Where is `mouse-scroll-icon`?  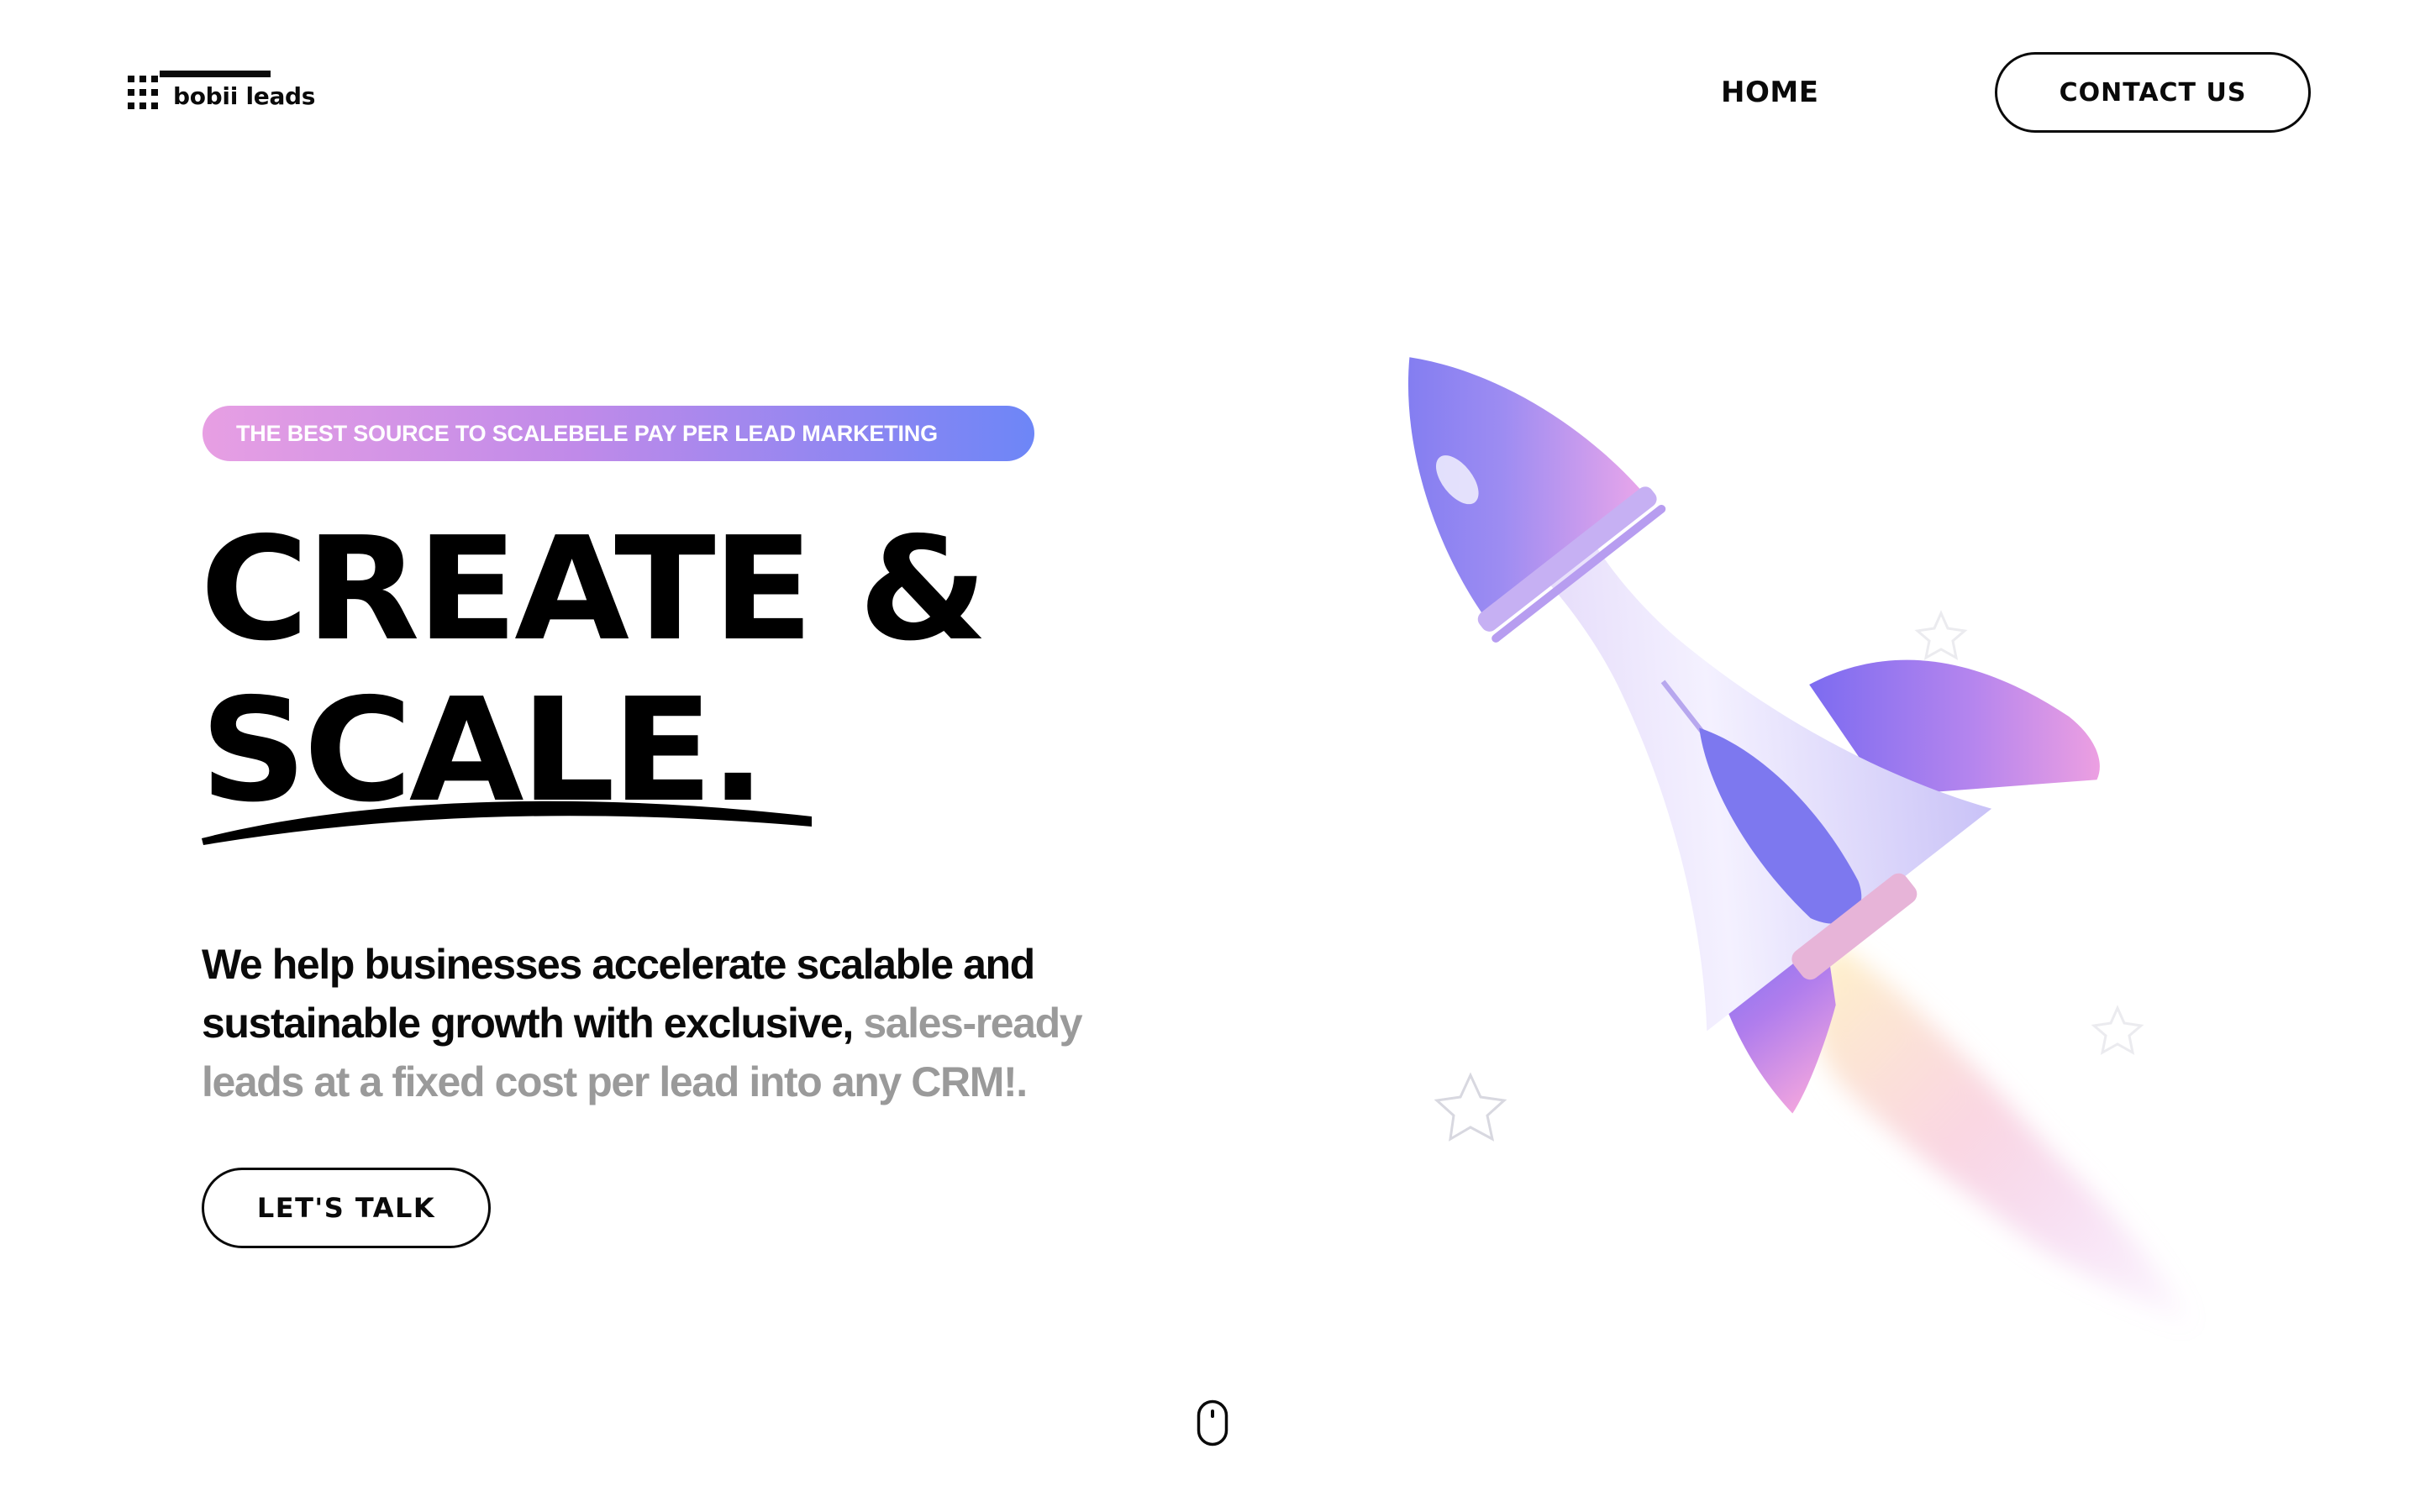 mouse-scroll-icon is located at coordinates (1212, 1422).